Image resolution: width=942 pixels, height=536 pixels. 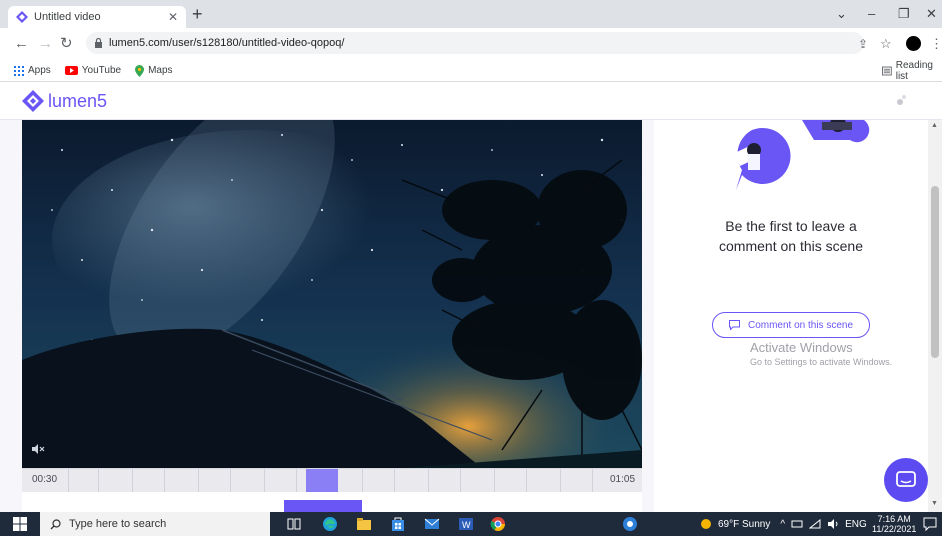 What do you see at coordinates (744, 524) in the screenshot?
I see `weather-text: 69°F Sunny` at bounding box center [744, 524].